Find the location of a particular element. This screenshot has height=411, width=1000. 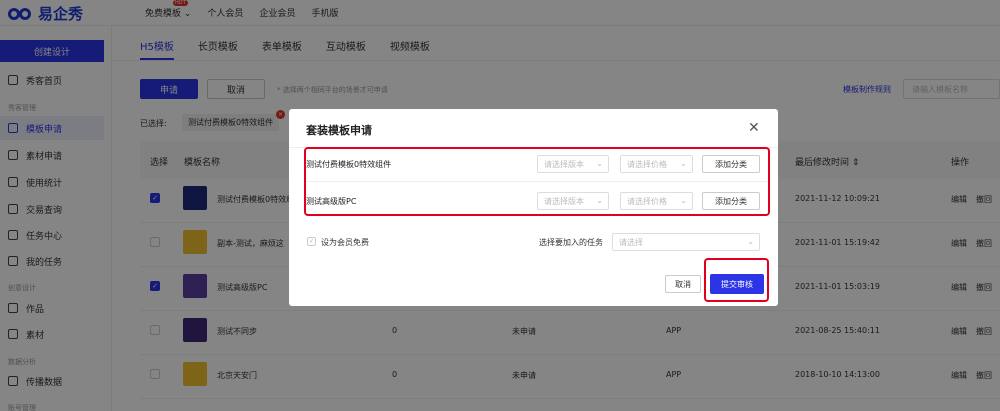

task-select: 请选择 ⌄ is located at coordinates (686, 242).